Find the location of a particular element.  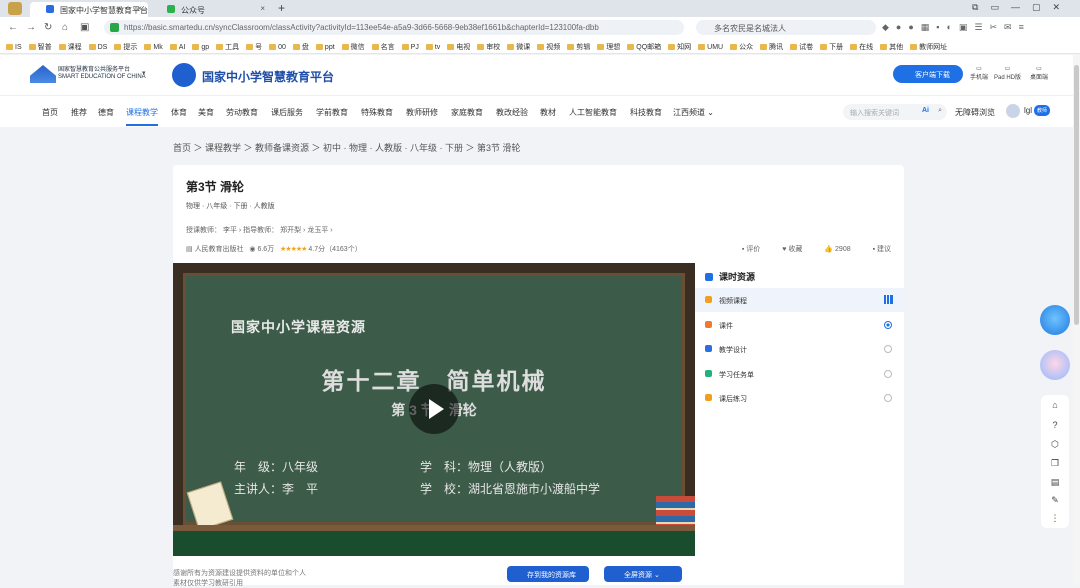

forward-icon: → is located at coordinates (31, 27).